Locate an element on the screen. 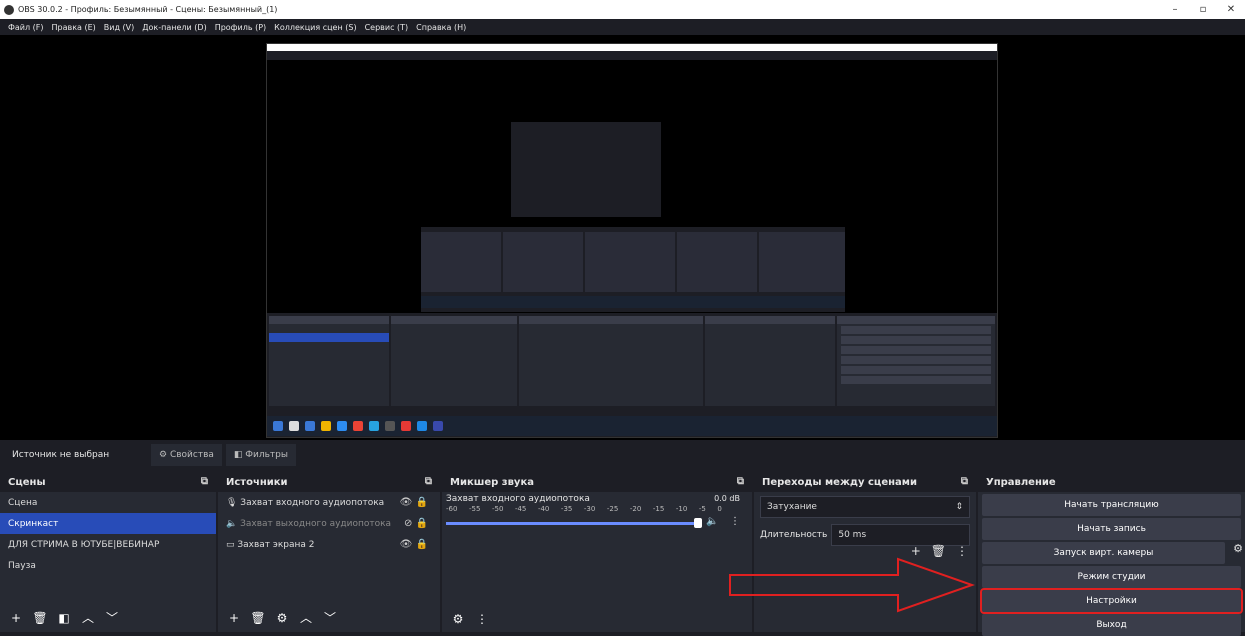 This screenshot has width=1245, height=636. start-virtual-camera-button: Запуск вирт. камеры is located at coordinates (1103, 553).